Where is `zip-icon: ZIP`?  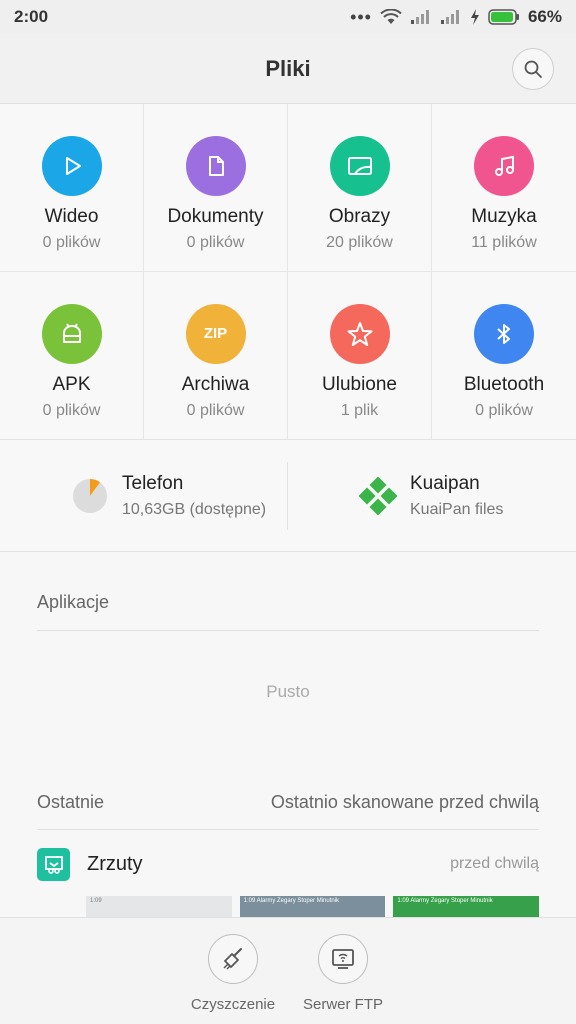 zip-icon: ZIP is located at coordinates (215, 333).